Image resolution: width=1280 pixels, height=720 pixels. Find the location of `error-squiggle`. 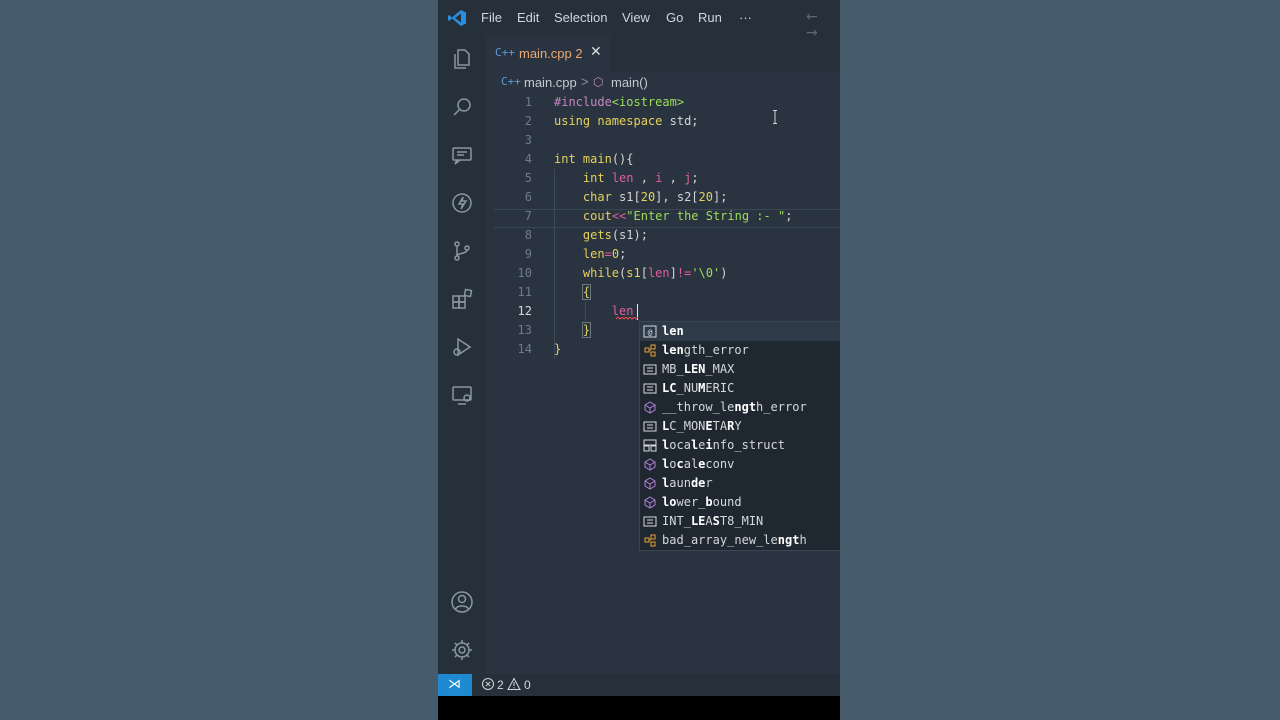

error-squiggle is located at coordinates (627, 318).